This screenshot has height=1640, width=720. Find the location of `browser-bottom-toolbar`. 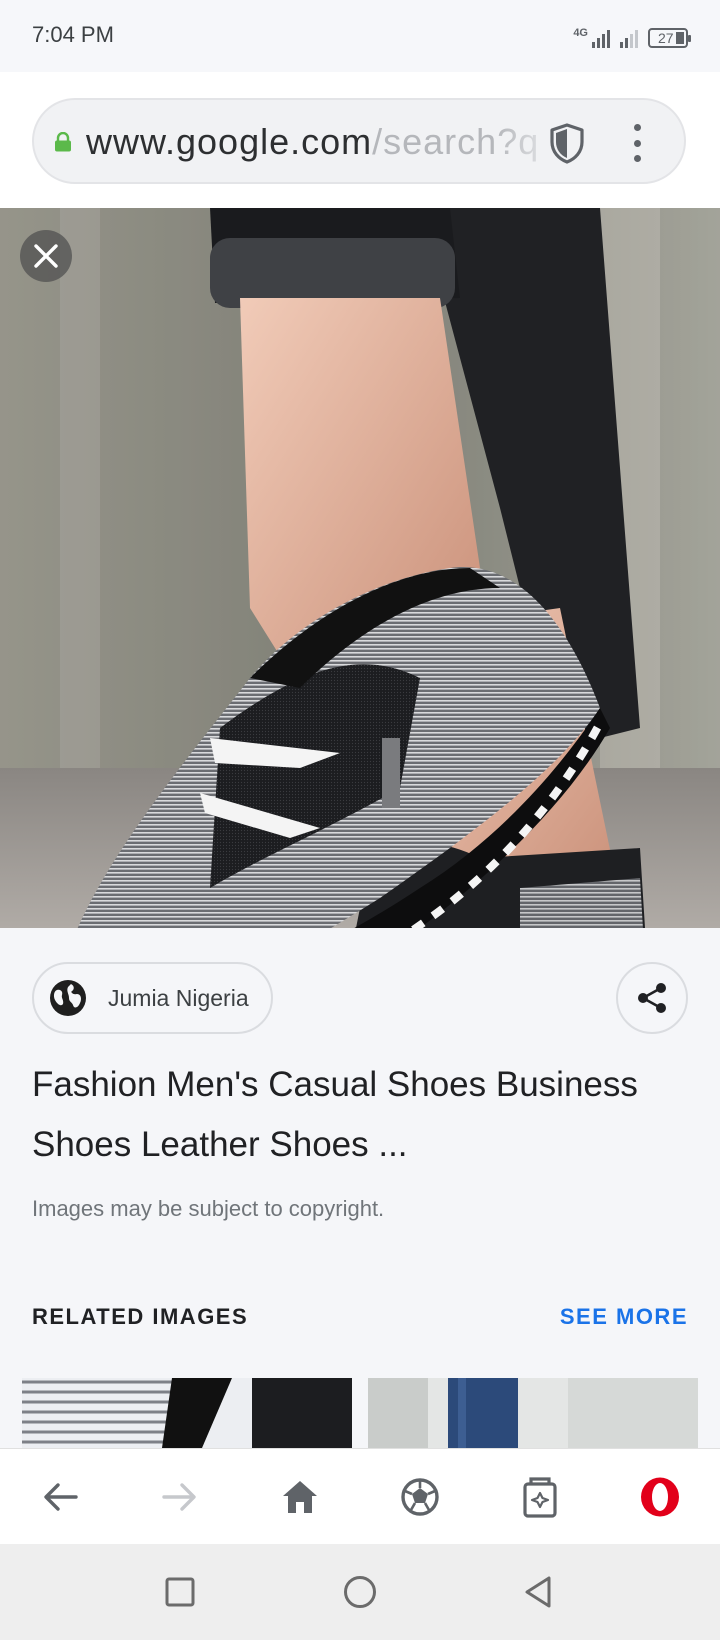

browser-bottom-toolbar is located at coordinates (360, 1496).